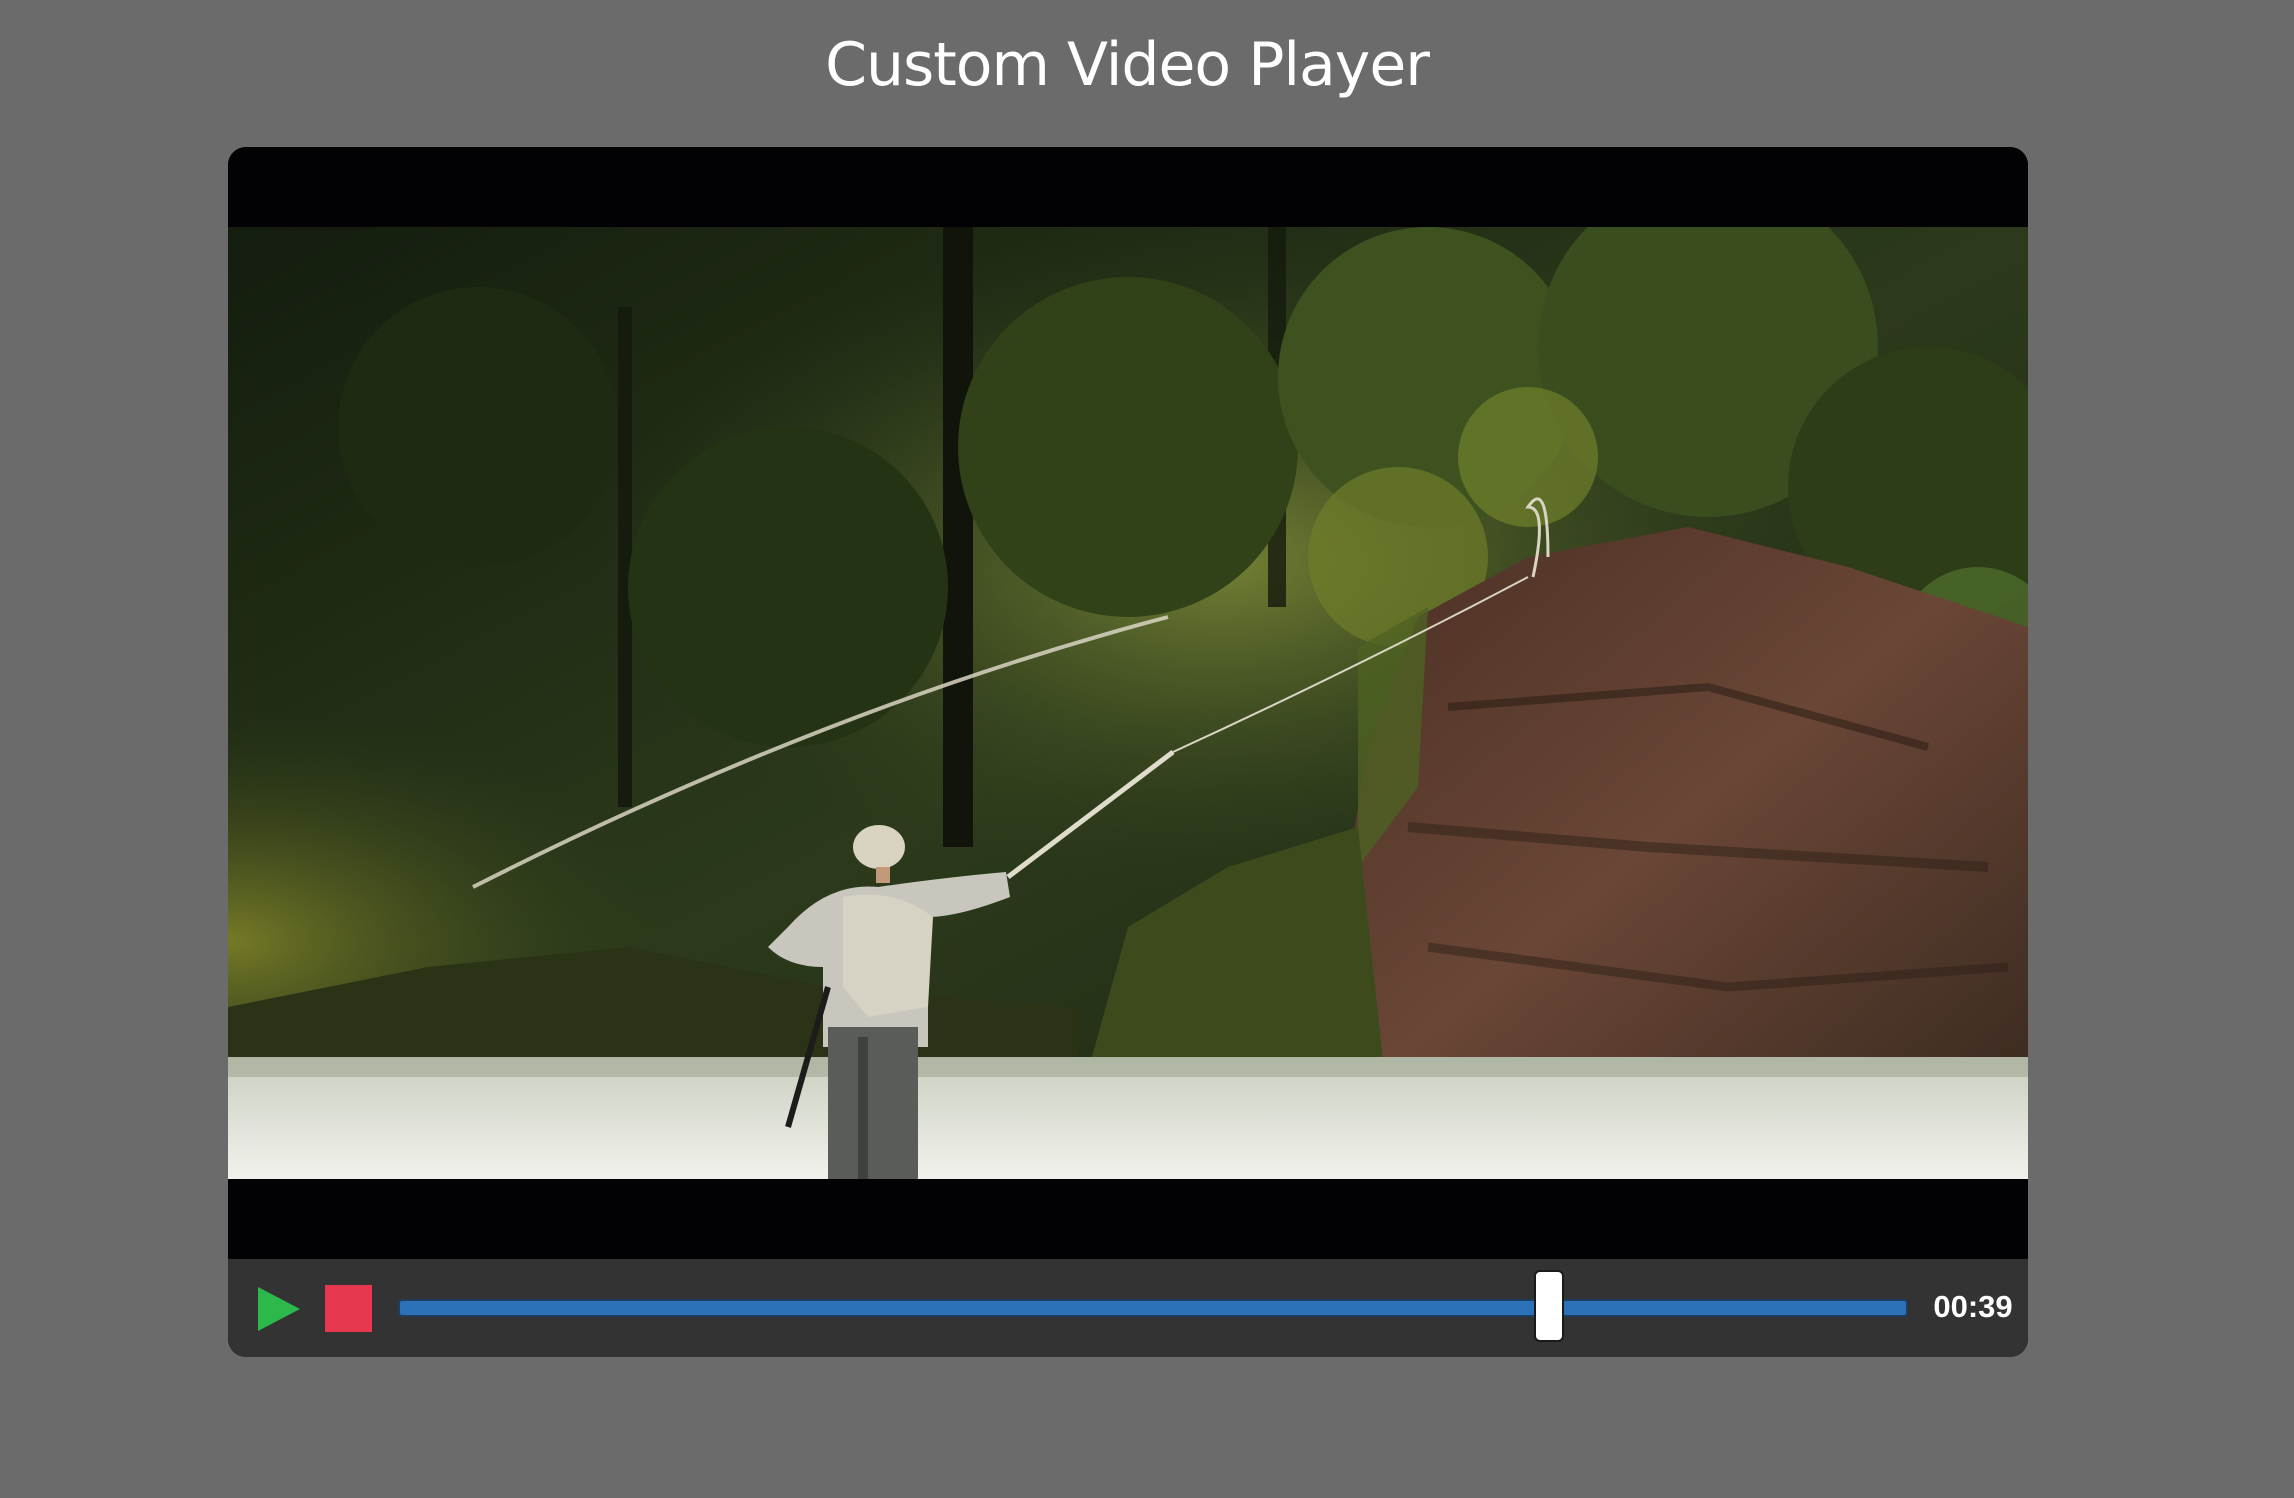  What do you see at coordinates (348, 1308) in the screenshot?
I see `stop-button` at bounding box center [348, 1308].